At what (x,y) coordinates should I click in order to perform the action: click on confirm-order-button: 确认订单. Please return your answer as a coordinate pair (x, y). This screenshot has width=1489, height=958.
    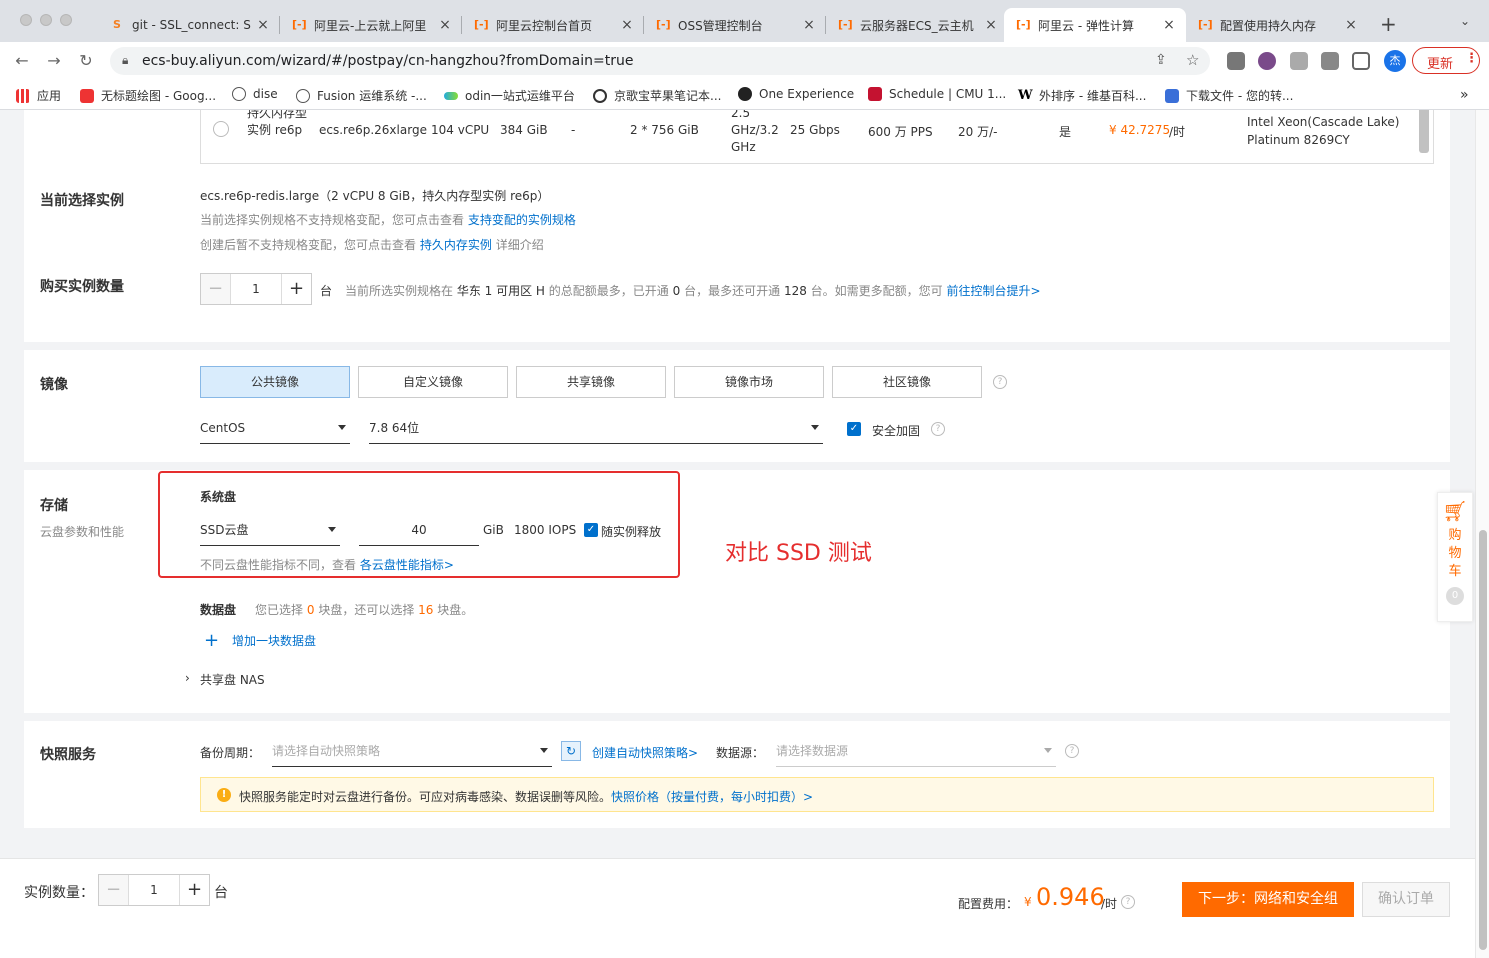
    Looking at the image, I should click on (1406, 899).